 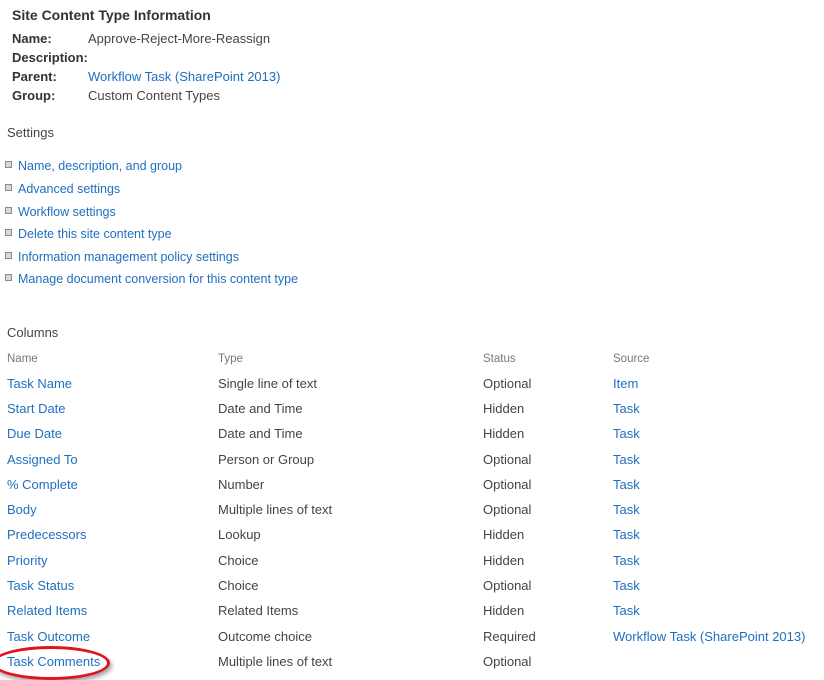 What do you see at coordinates (266, 459) in the screenshot?
I see `column-type: Person or Group` at bounding box center [266, 459].